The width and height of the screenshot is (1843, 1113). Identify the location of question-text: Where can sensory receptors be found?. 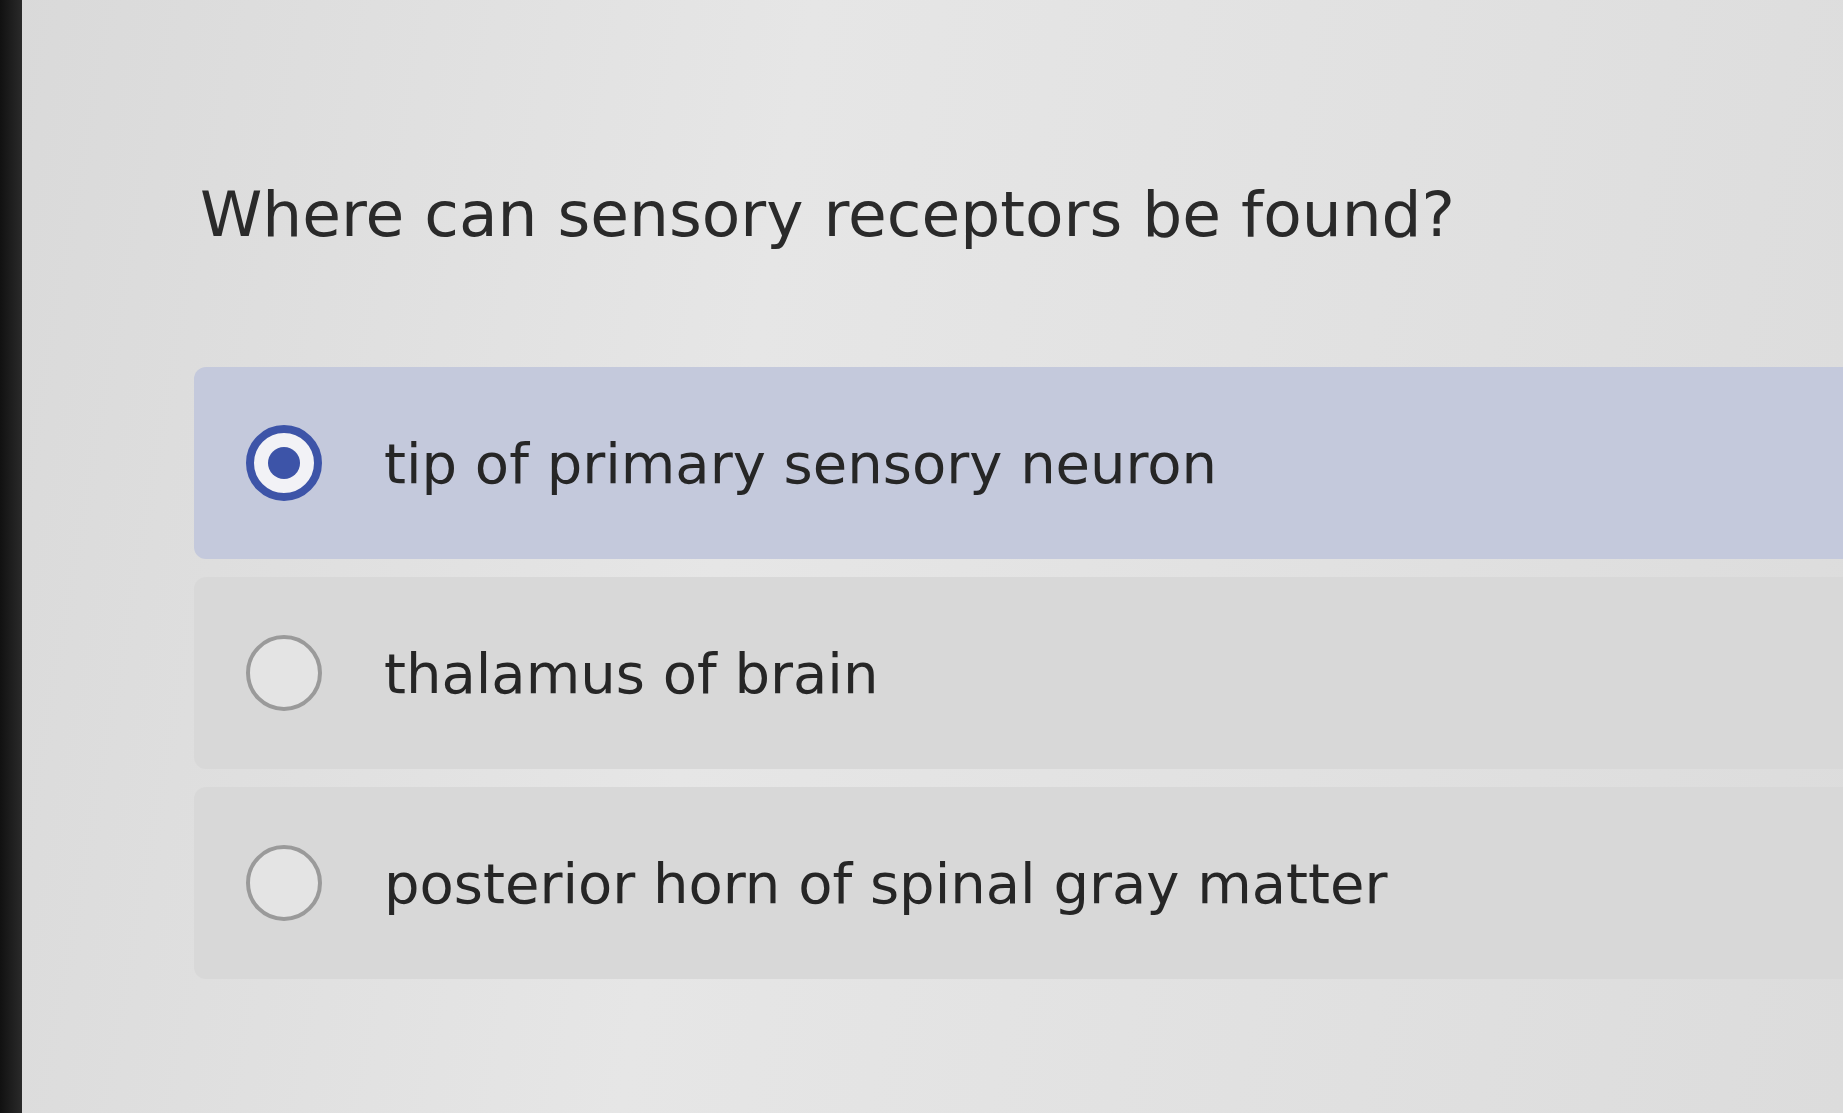
(828, 214).